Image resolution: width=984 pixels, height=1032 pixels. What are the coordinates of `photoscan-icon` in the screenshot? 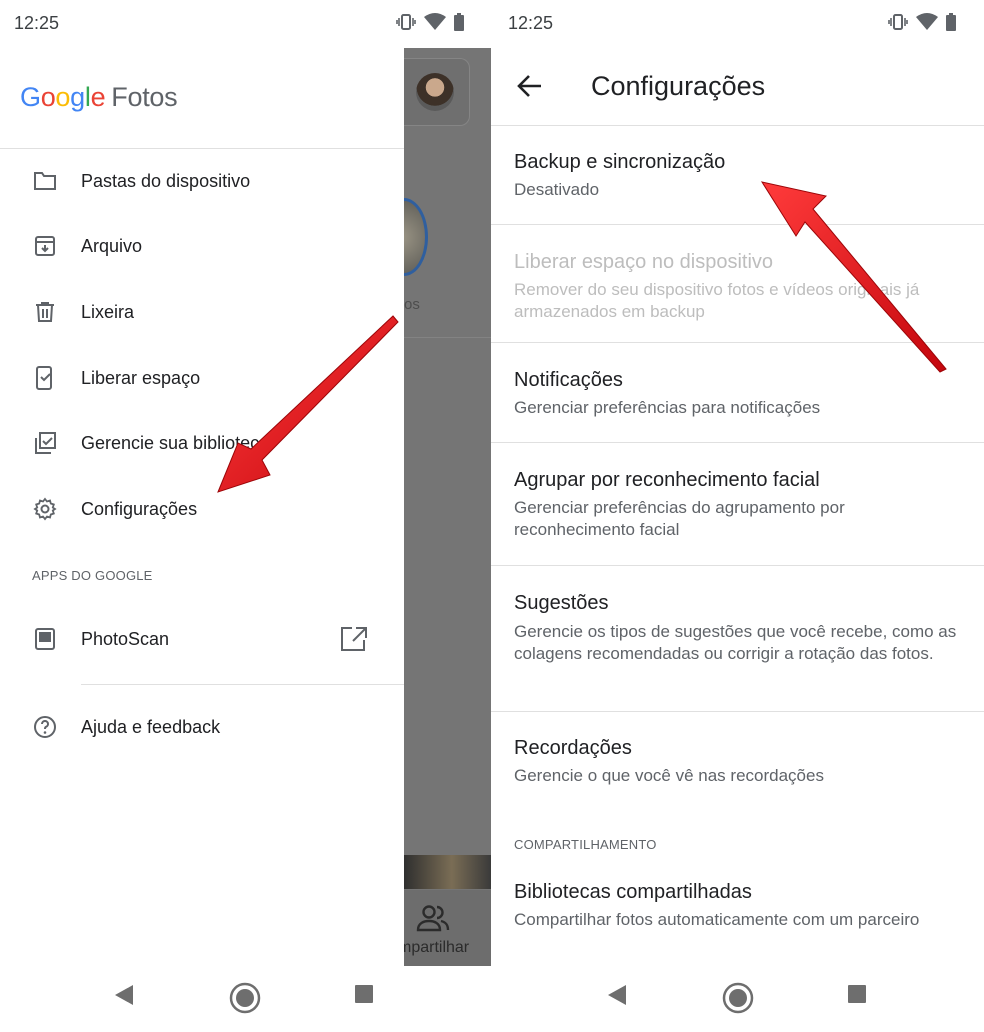 It's located at (45, 639).